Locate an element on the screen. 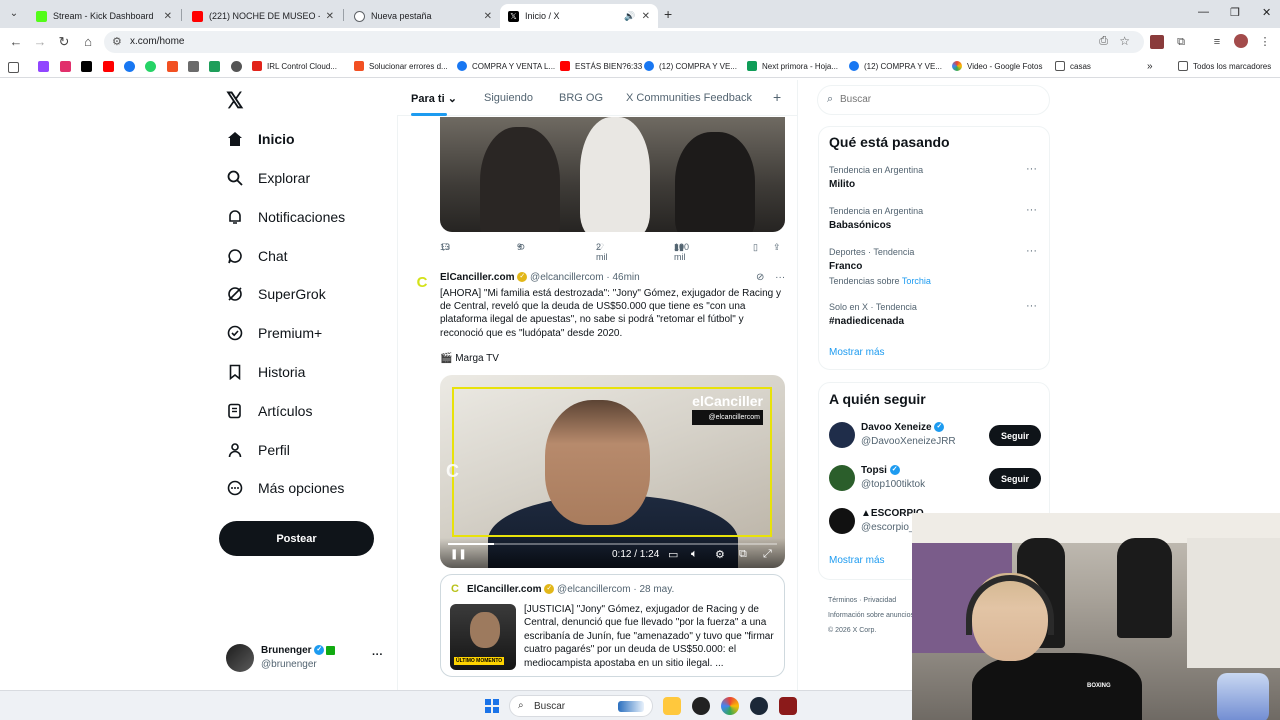 The height and width of the screenshot is (720, 1280). bookmark-item: ESTÁS BIEN?6:33 is located at coordinates (601, 66).